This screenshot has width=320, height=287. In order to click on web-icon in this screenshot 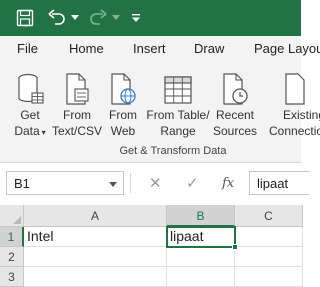, I will do `click(123, 87)`.